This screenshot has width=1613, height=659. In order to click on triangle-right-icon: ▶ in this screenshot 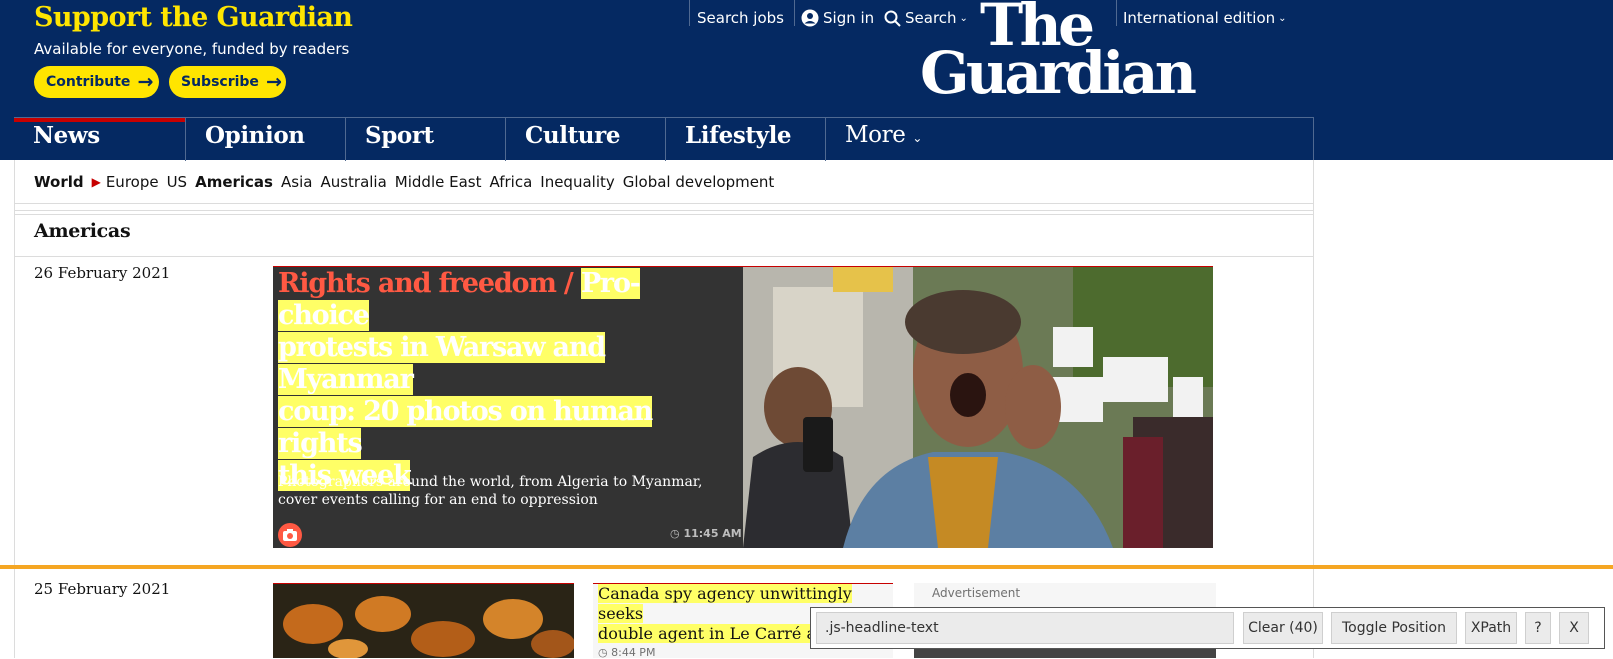, I will do `click(96, 182)`.